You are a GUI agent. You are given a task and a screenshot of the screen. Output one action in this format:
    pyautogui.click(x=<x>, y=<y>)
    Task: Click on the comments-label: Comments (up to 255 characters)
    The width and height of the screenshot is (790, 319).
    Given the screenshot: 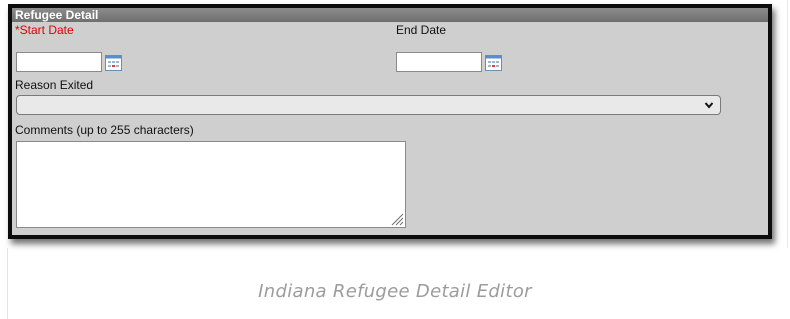 What is the action you would take?
    pyautogui.click(x=104, y=130)
    